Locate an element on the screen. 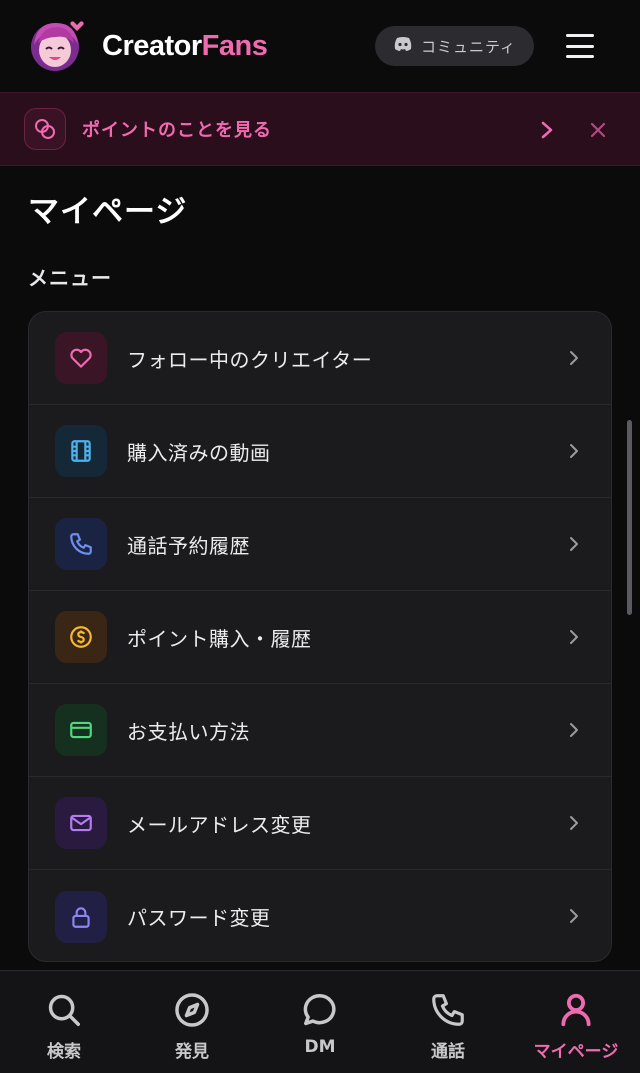  brand-name-part2: Fans is located at coordinates (234, 45).